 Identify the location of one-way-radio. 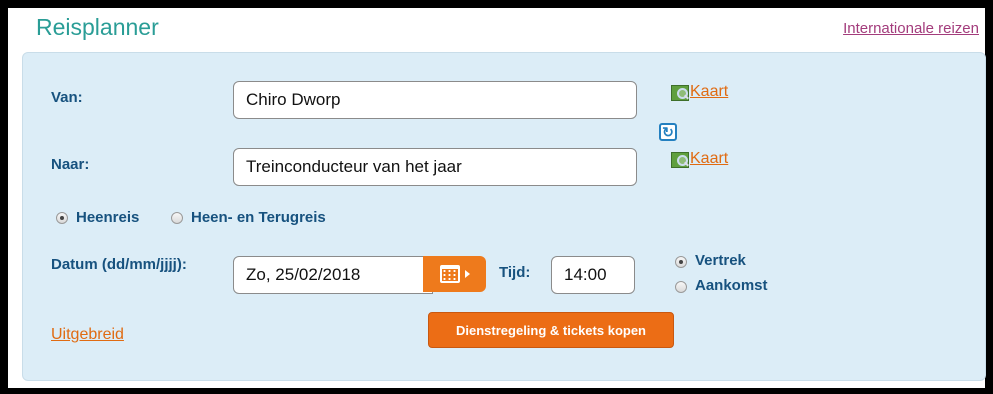
(62, 218).